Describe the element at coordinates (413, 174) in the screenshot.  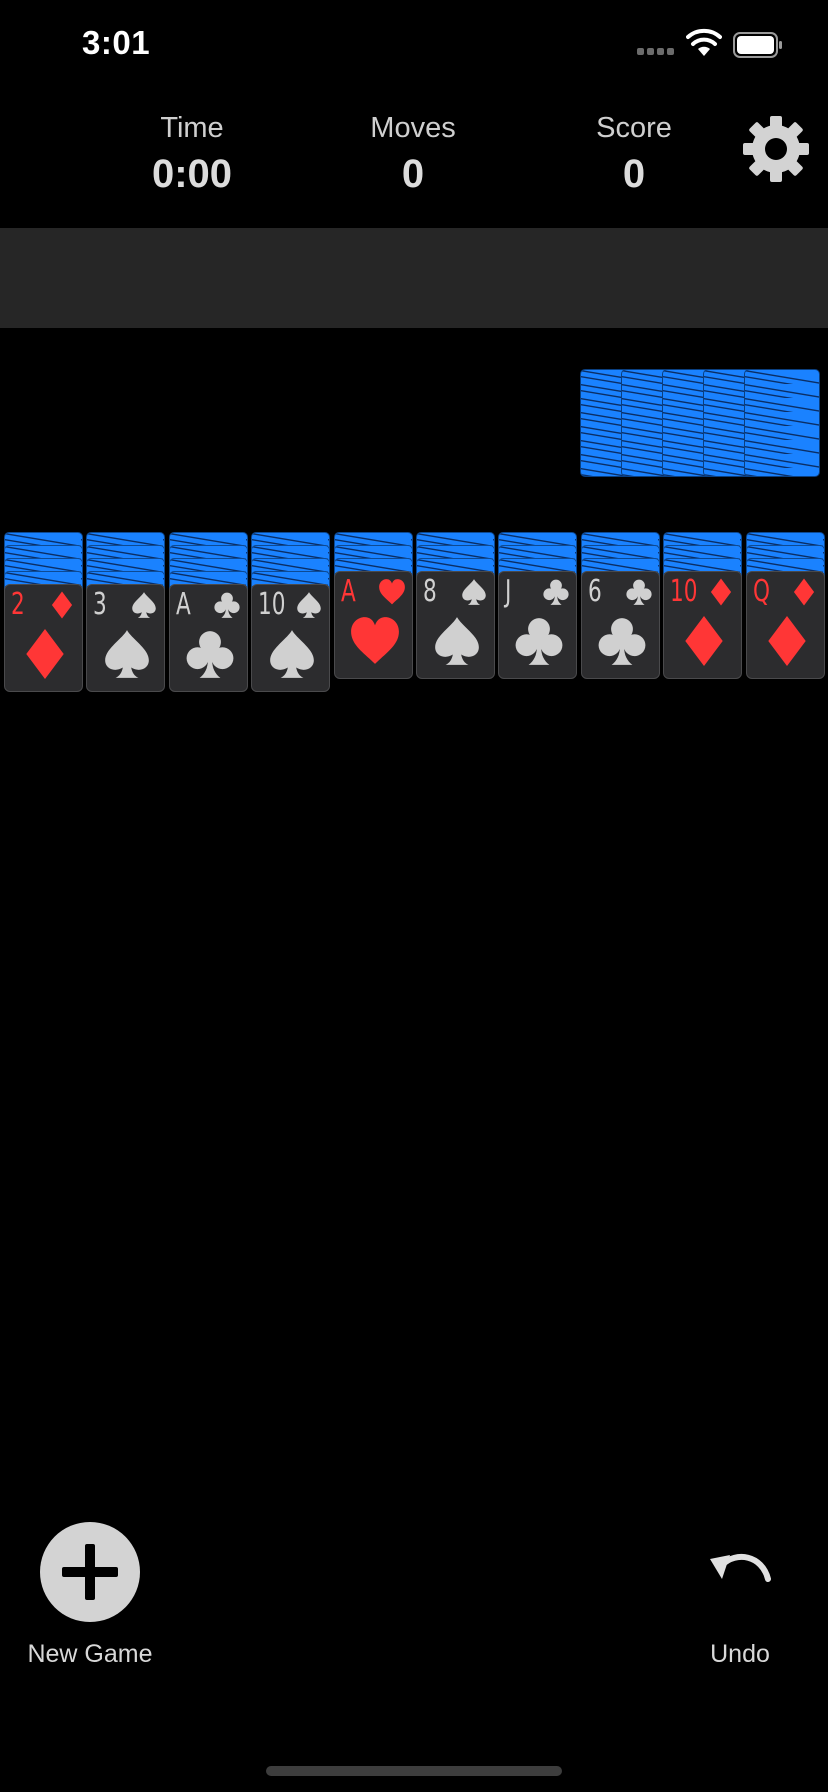
I see `moves-value: 0` at that location.